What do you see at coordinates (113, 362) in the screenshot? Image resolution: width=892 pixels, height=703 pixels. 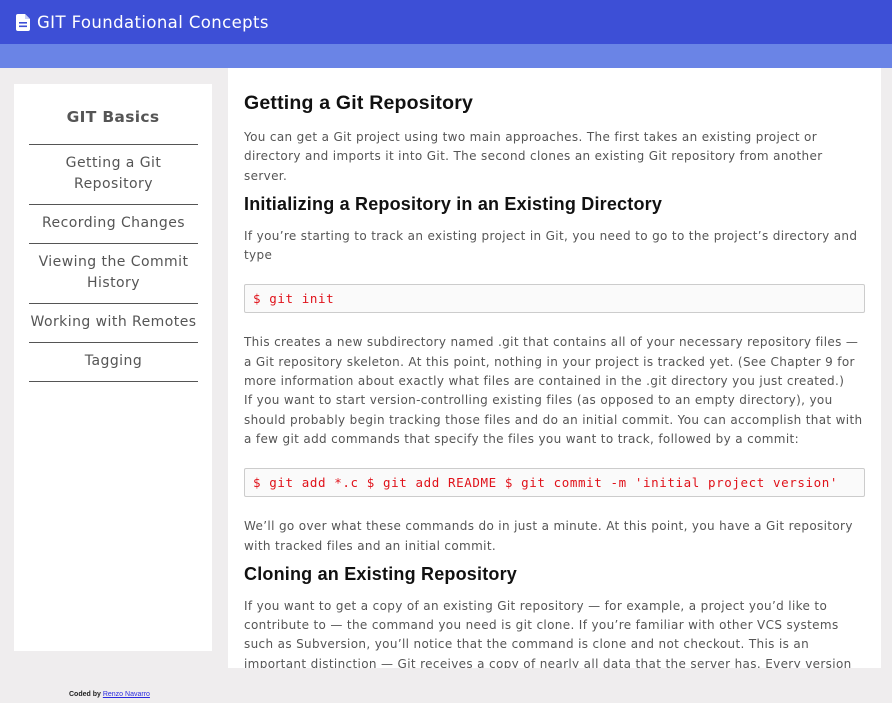 I see `sidebar-item-tagging: Tagging` at bounding box center [113, 362].